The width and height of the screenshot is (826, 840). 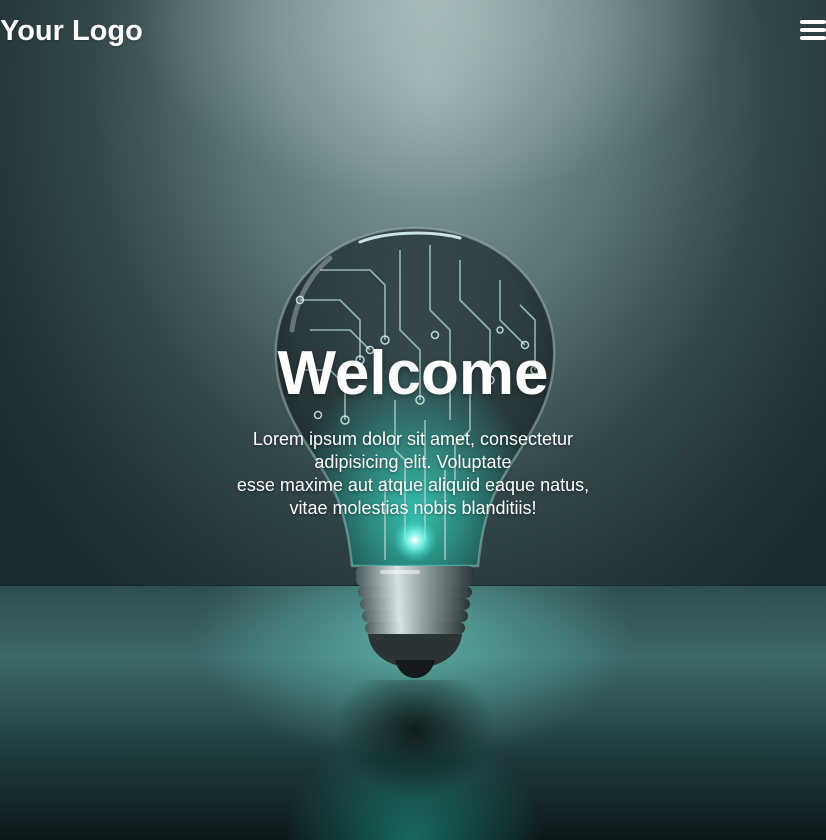 What do you see at coordinates (813, 38) in the screenshot?
I see `menu-bar-bottom` at bounding box center [813, 38].